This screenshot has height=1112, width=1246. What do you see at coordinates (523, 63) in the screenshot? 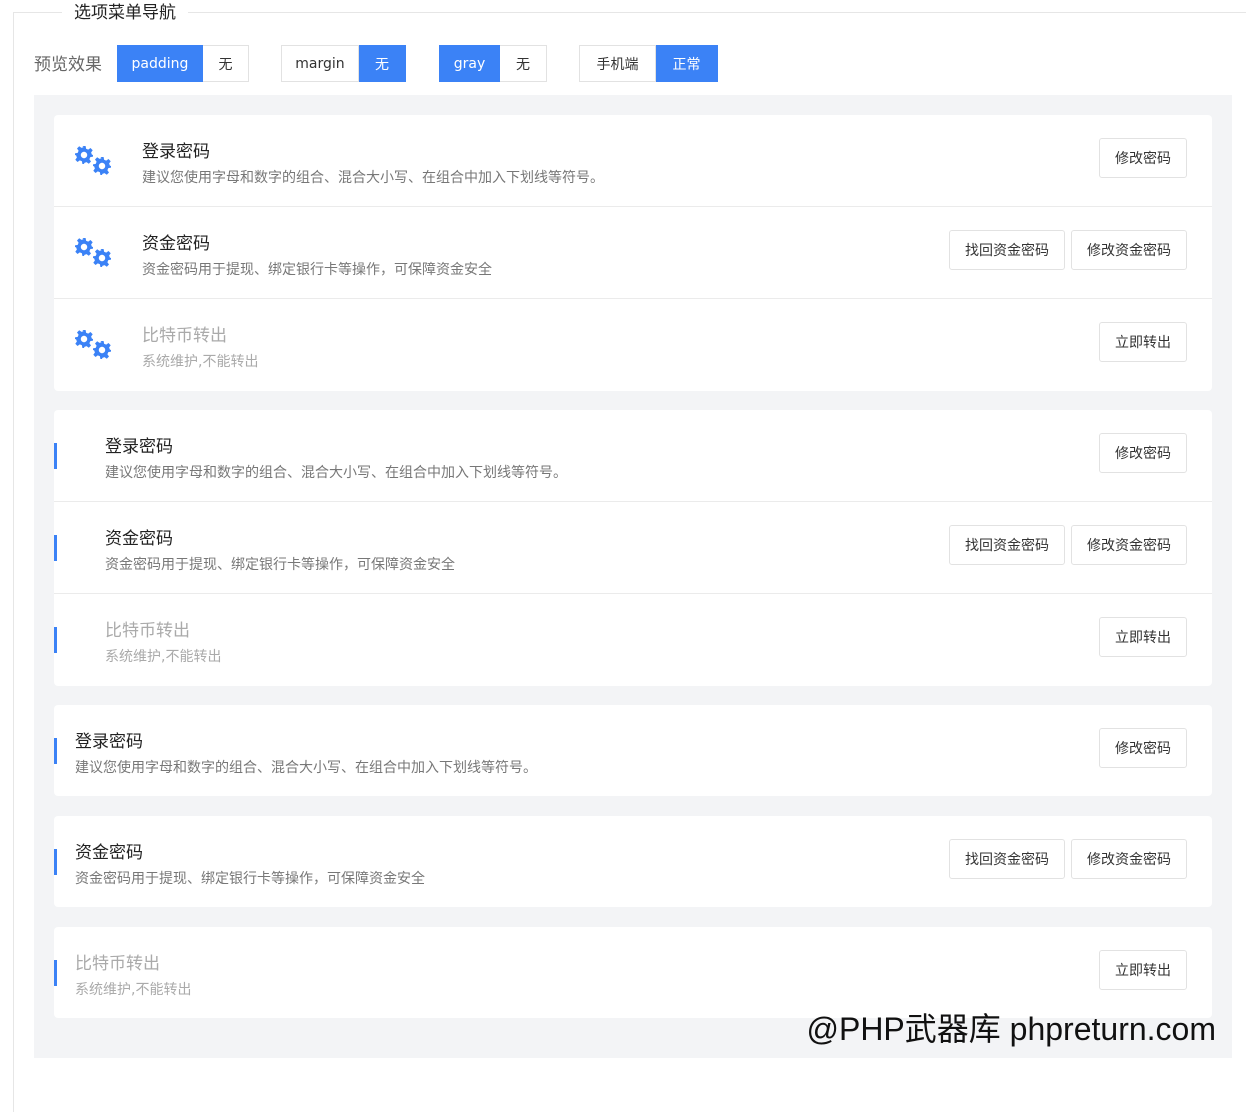
I see `gray-none-button: 无` at bounding box center [523, 63].